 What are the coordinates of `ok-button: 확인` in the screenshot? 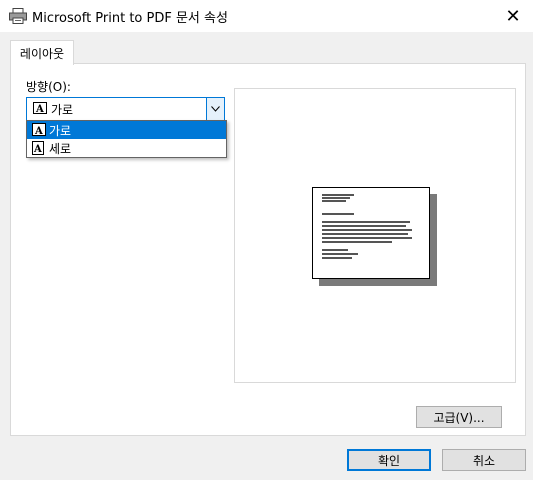 It's located at (389, 460).